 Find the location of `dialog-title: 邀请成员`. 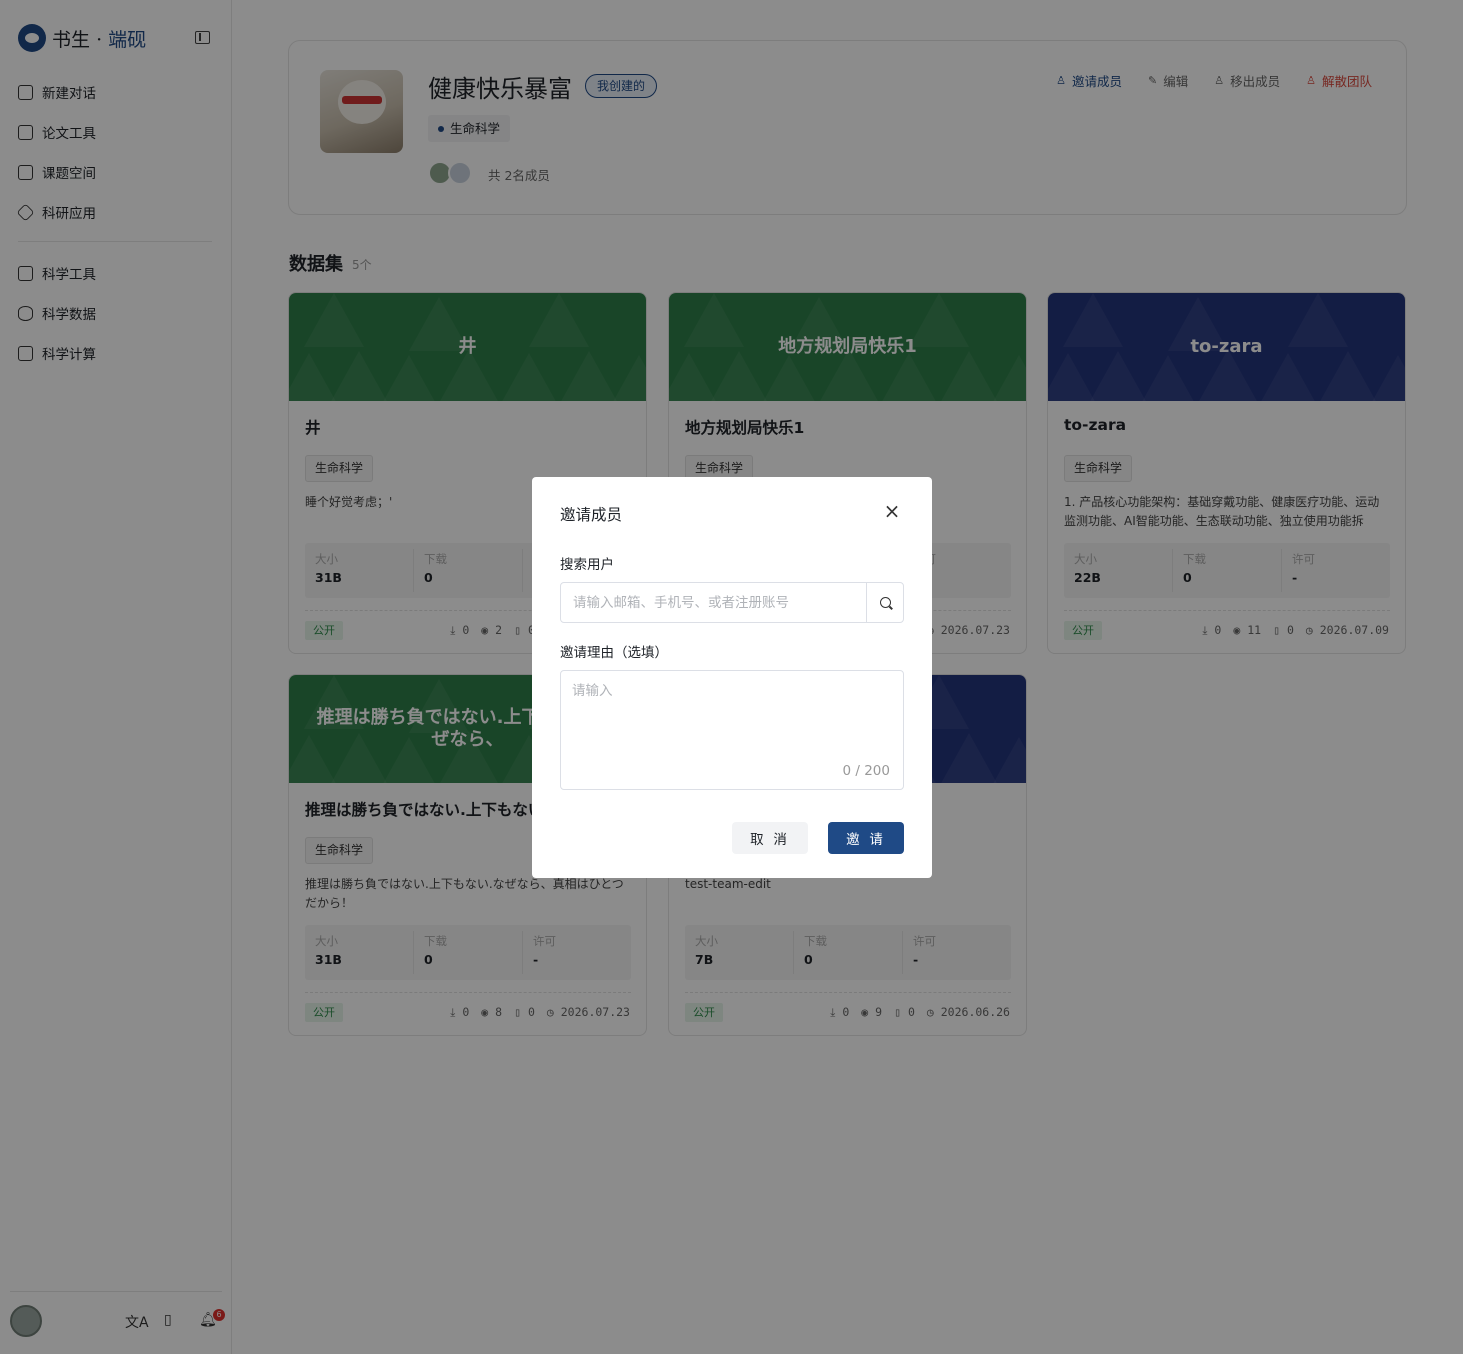

dialog-title: 邀请成员 is located at coordinates (591, 515).